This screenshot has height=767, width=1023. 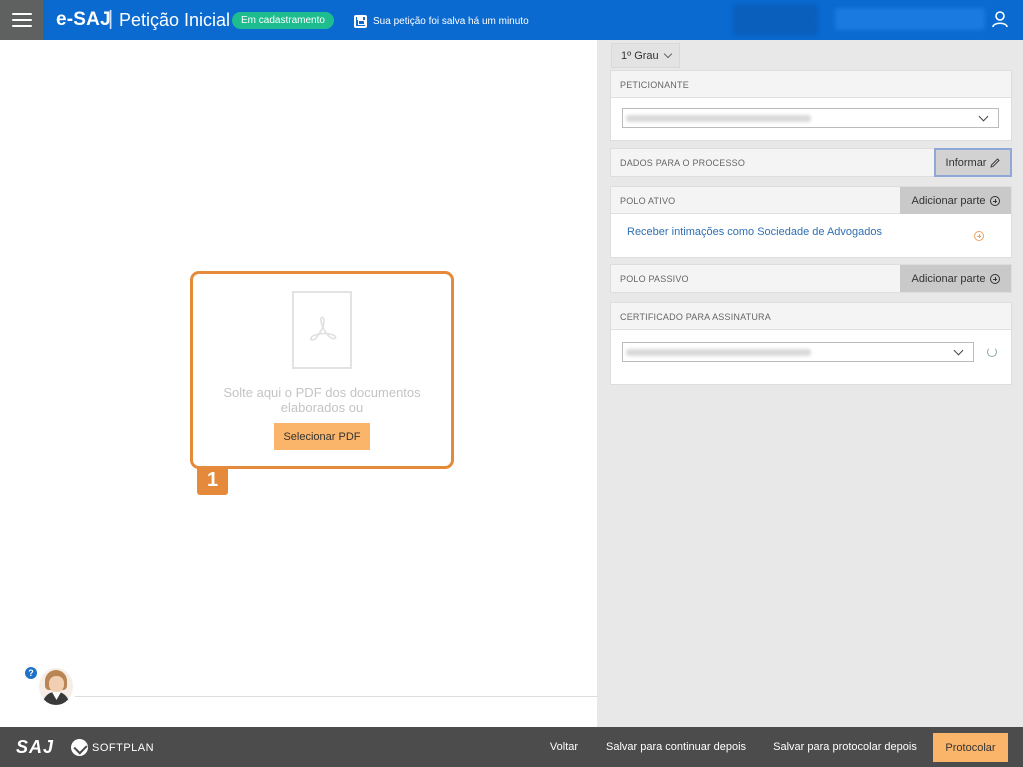 What do you see at coordinates (676, 747) in the screenshot?
I see `save-continue-button: Salvar para continuar depois` at bounding box center [676, 747].